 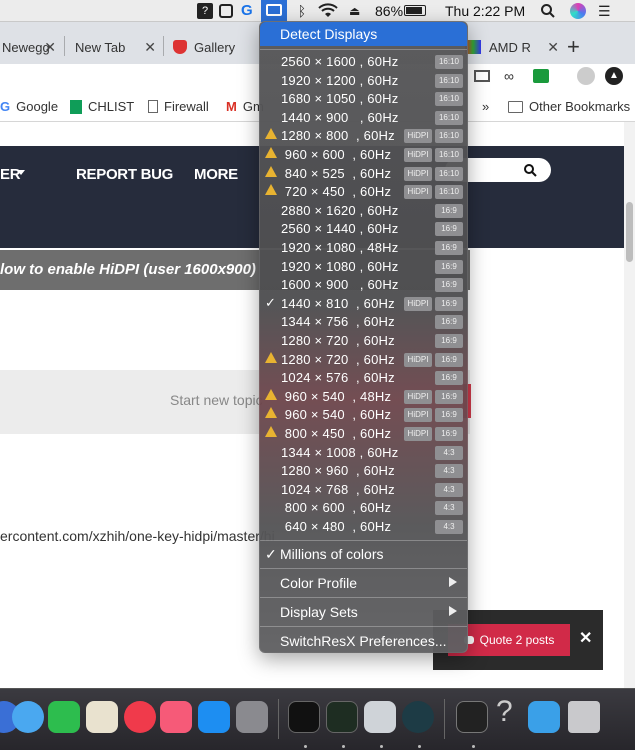 I want to click on check-icon: ✓, so click(x=270, y=302).